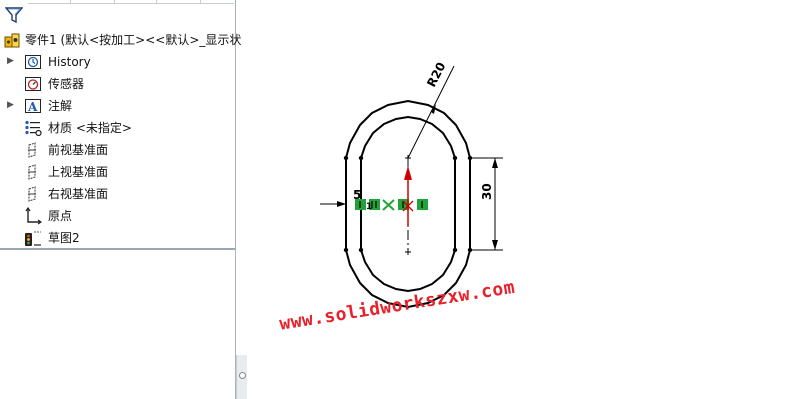 The width and height of the screenshot is (806, 399). Describe the element at coordinates (117, 14) in the screenshot. I see `panel-toolbar` at that location.